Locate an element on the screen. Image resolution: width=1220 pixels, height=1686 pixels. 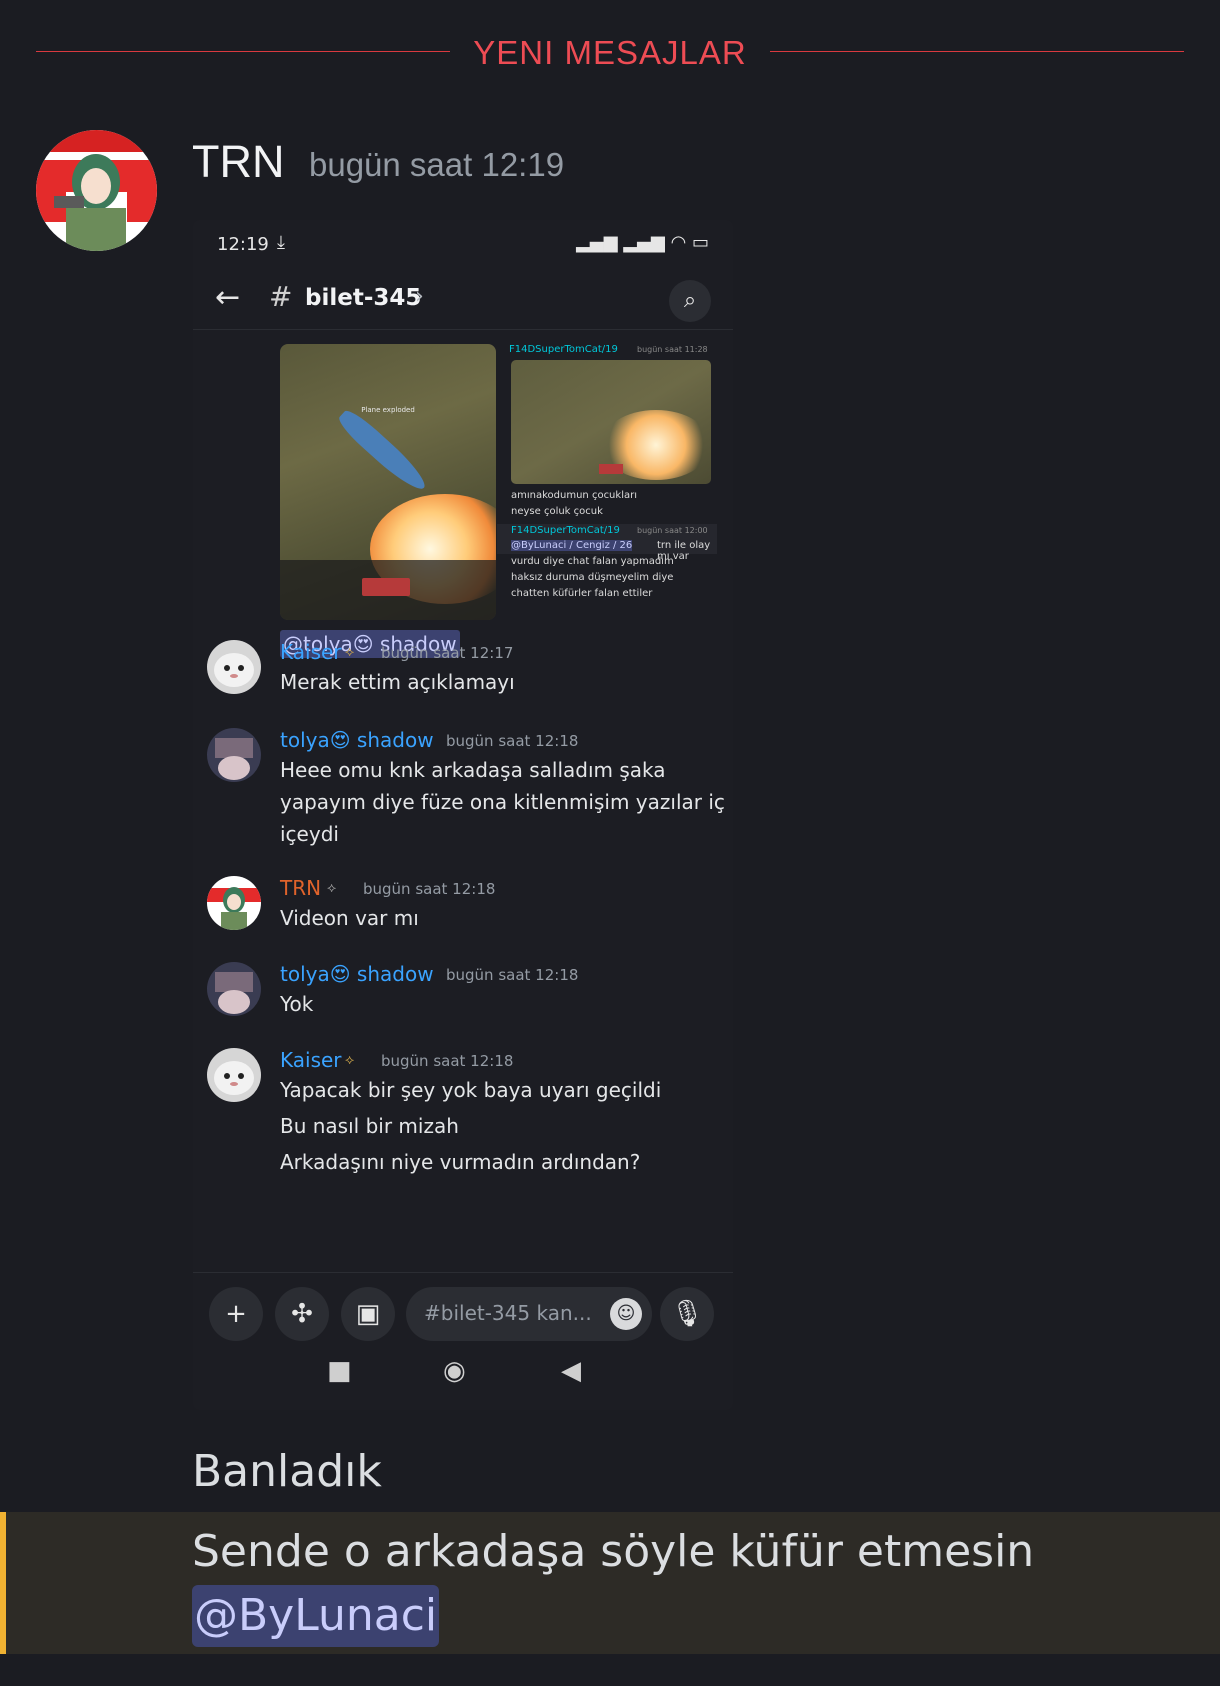
chat-text: içeydi is located at coordinates (309, 834).